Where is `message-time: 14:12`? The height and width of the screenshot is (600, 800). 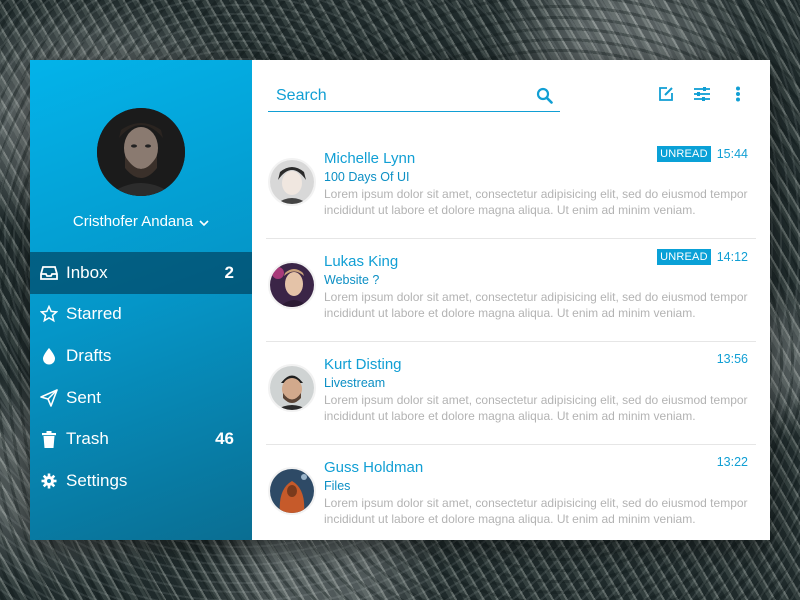 message-time: 14:12 is located at coordinates (732, 257).